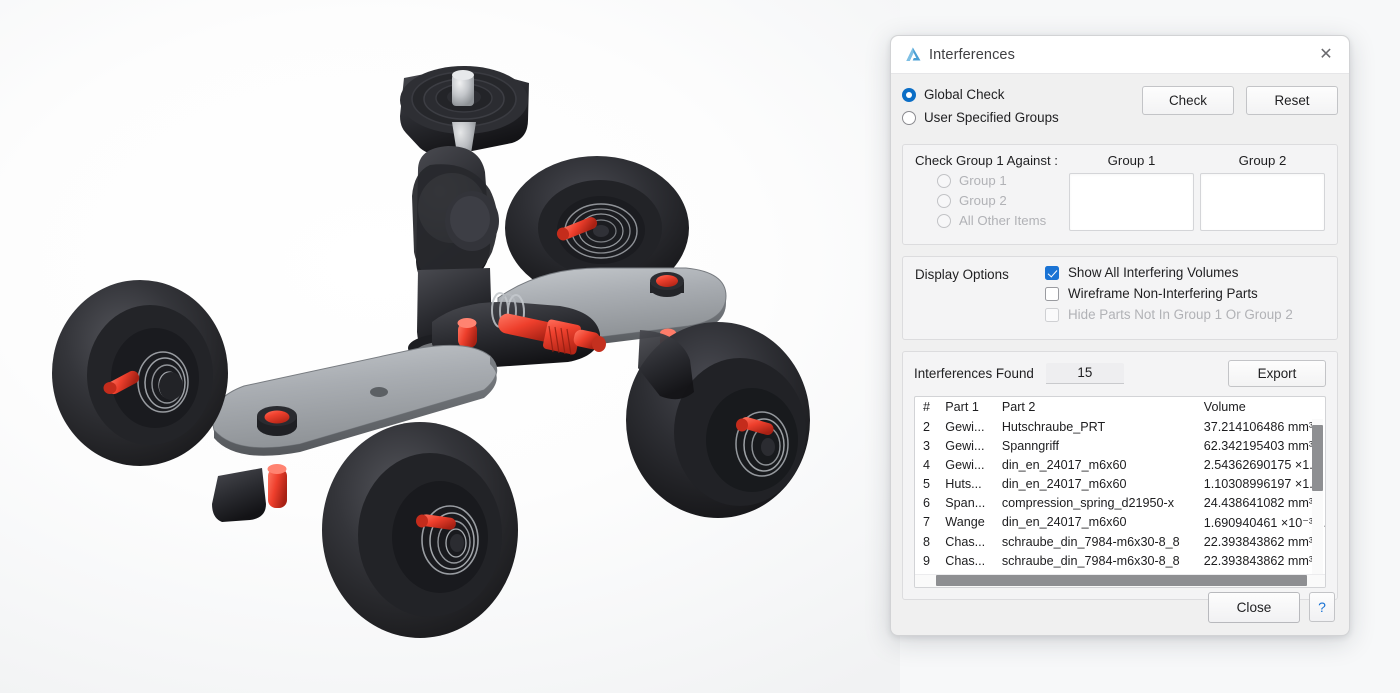  Describe the element at coordinates (930, 407) in the screenshot. I see `column-header-number: #` at that location.